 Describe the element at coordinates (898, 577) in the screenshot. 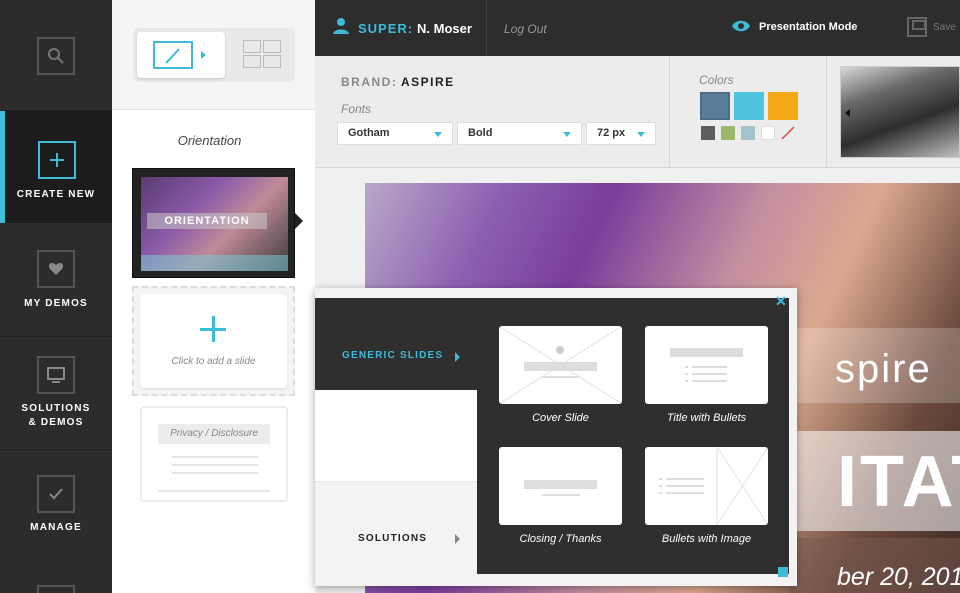

I see `slide-date: ber 20, 2013` at that location.